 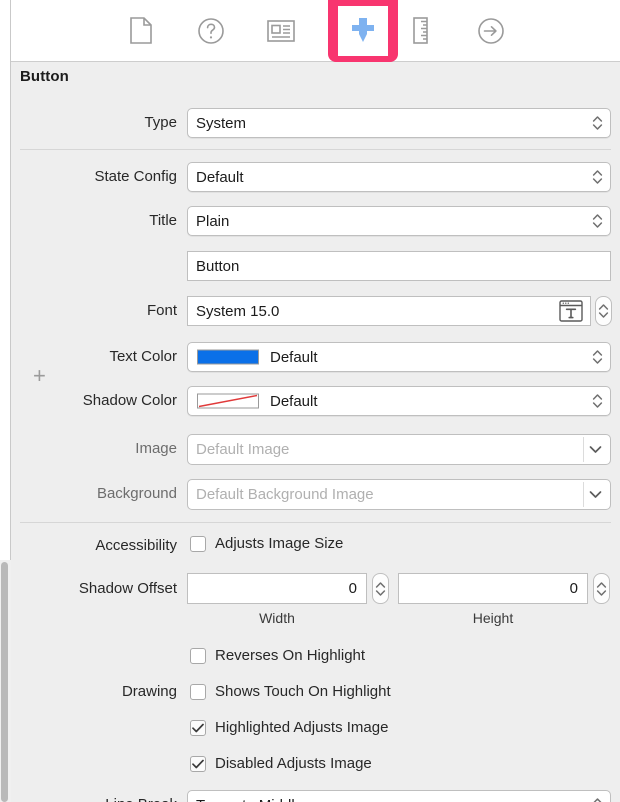 What do you see at coordinates (129, 400) in the screenshot?
I see `label-shadow-color: Shadow Color` at bounding box center [129, 400].